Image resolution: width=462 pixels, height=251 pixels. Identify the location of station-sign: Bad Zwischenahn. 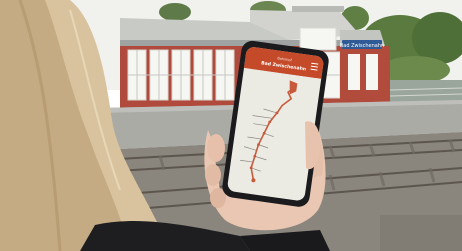
(362, 44).